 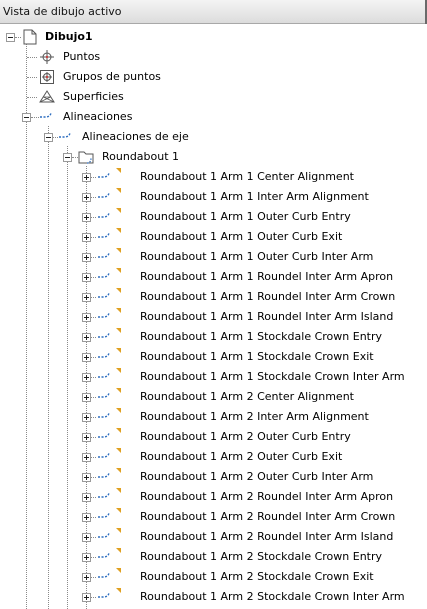 I want to click on alignment-item: Roundabout 1 Arm 2 Stockdale Crown Entry, so click(x=213, y=557).